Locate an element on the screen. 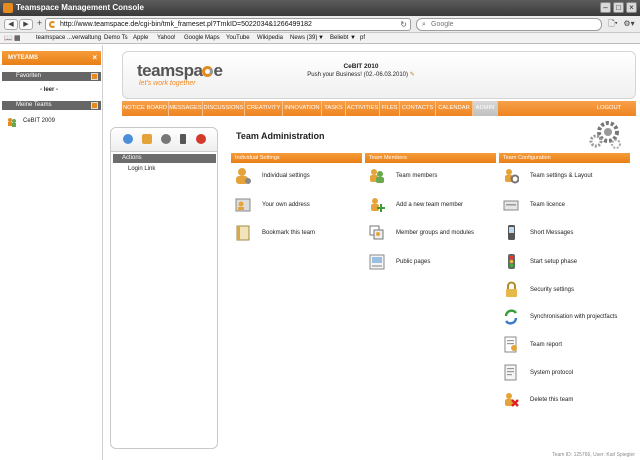 This screenshot has height=460, width=640. bookmark-item: Demo Ts is located at coordinates (116, 38).